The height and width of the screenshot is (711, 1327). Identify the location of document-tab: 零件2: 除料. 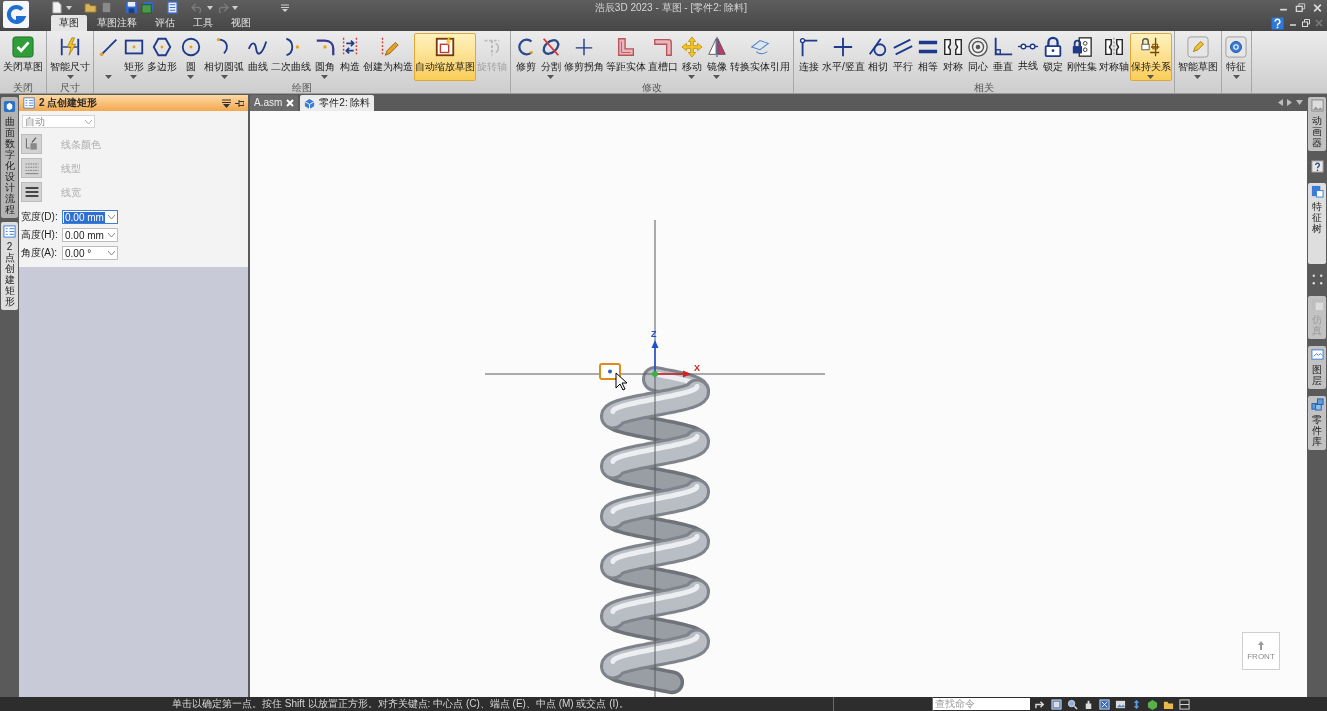
(337, 103).